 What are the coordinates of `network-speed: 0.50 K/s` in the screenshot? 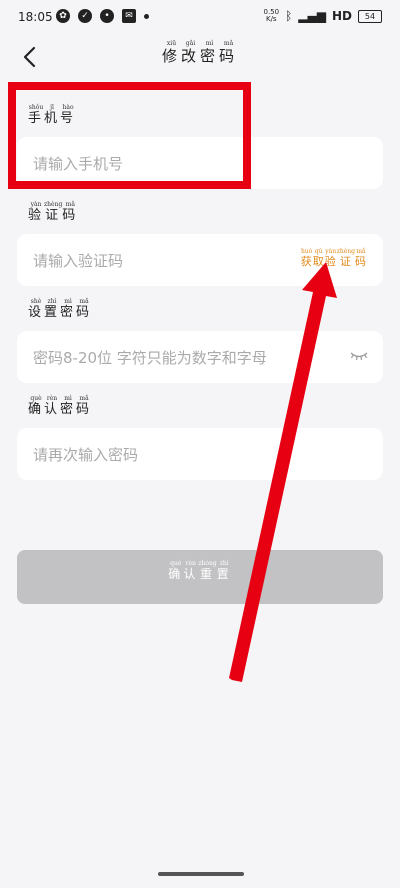 It's located at (272, 16).